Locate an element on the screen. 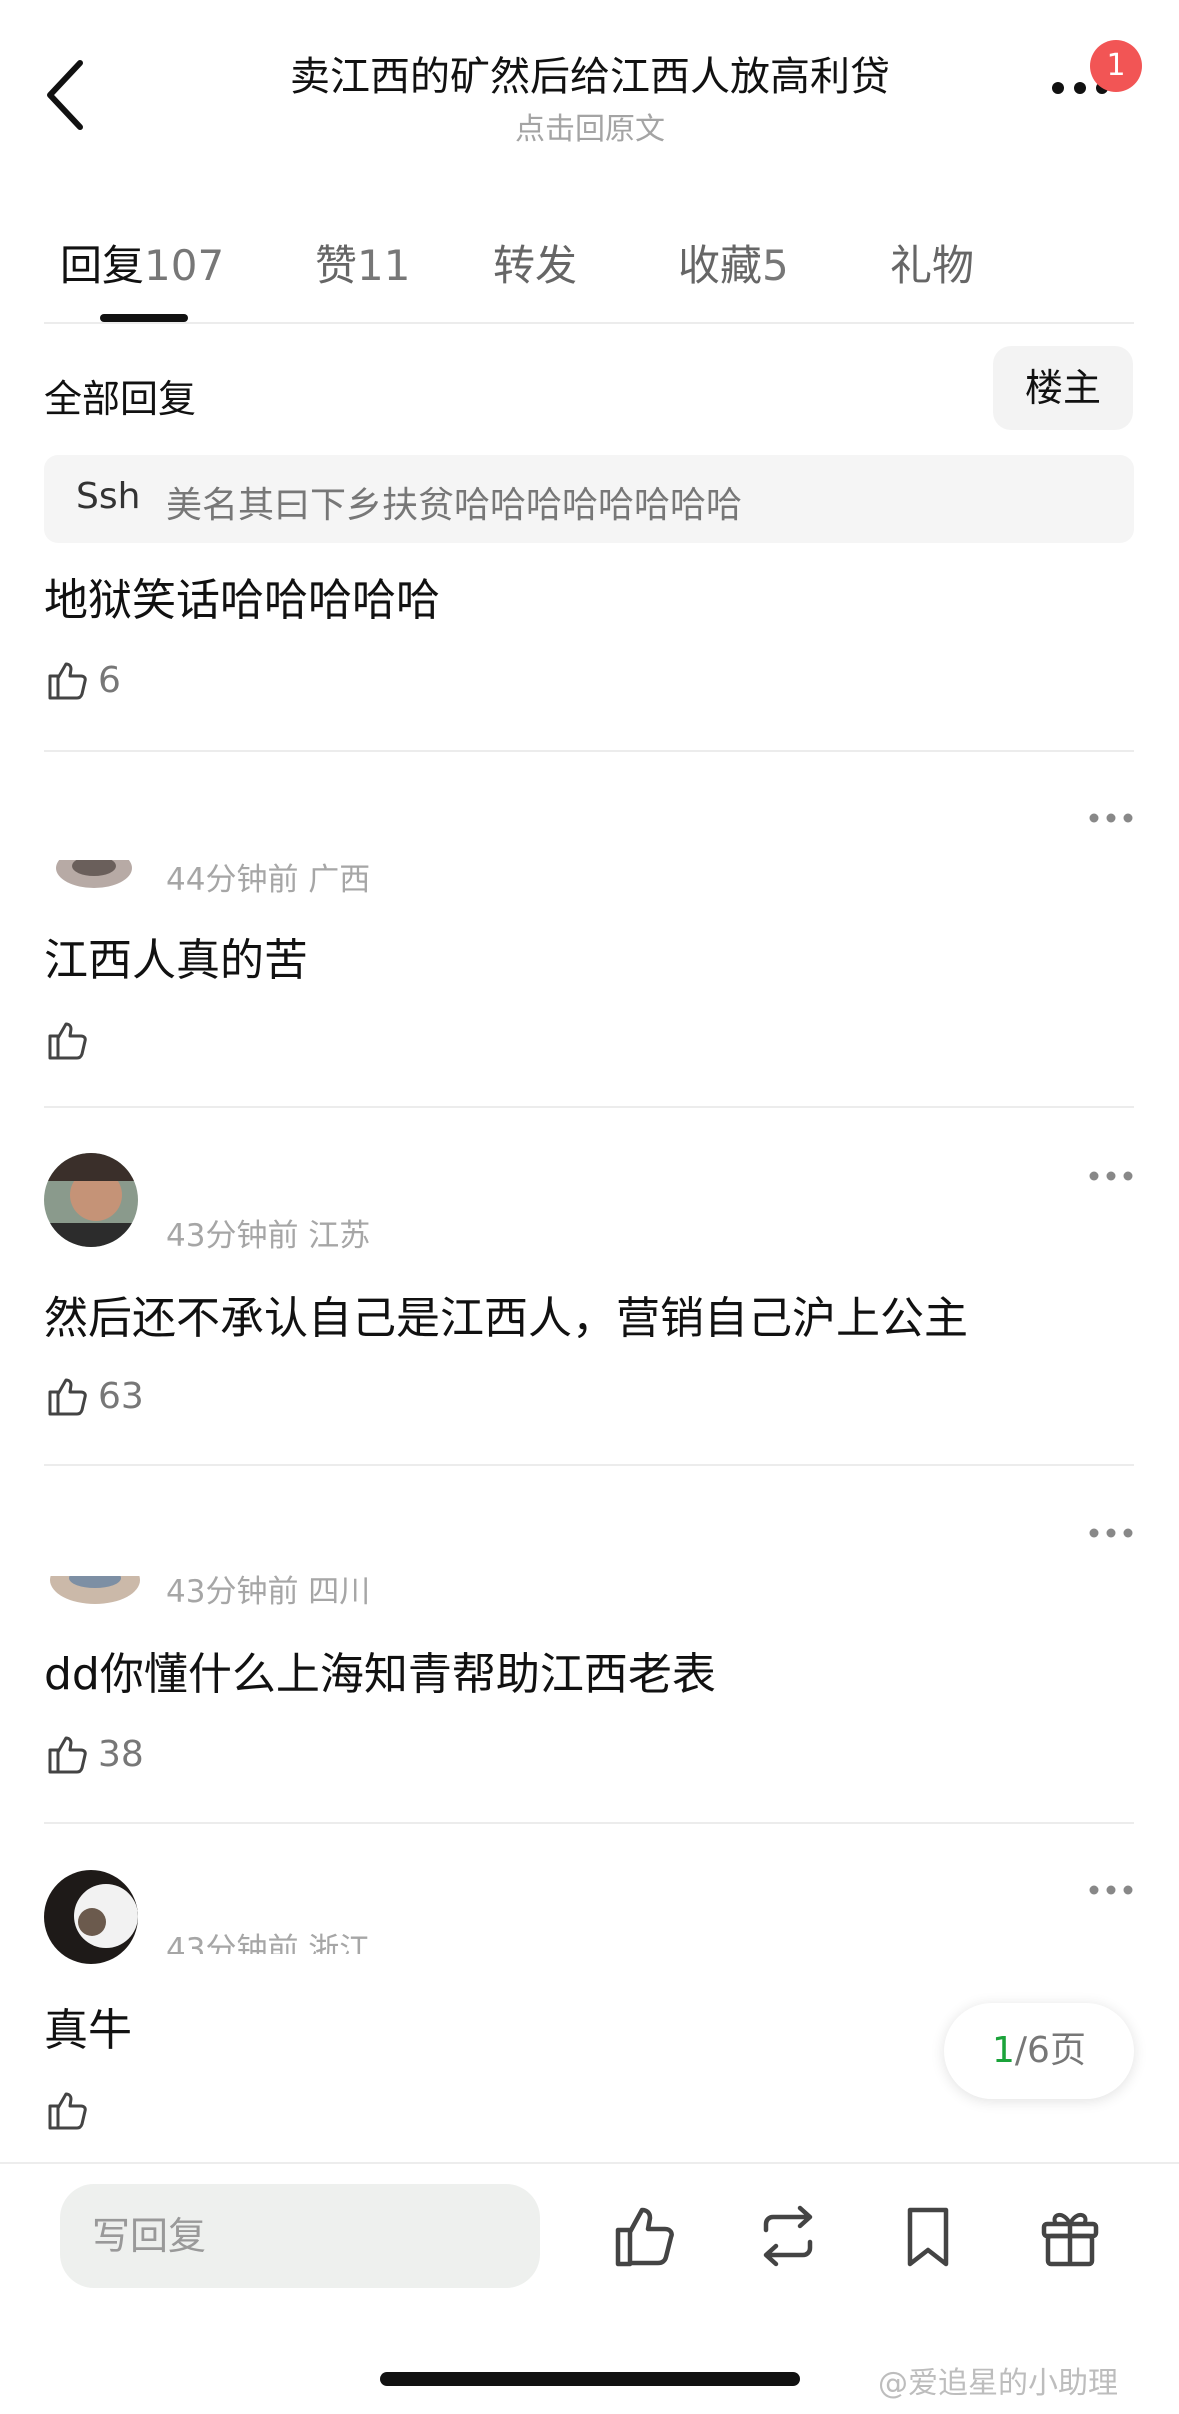 The width and height of the screenshot is (1179, 2414). back-arrow-icon is located at coordinates (68, 95).